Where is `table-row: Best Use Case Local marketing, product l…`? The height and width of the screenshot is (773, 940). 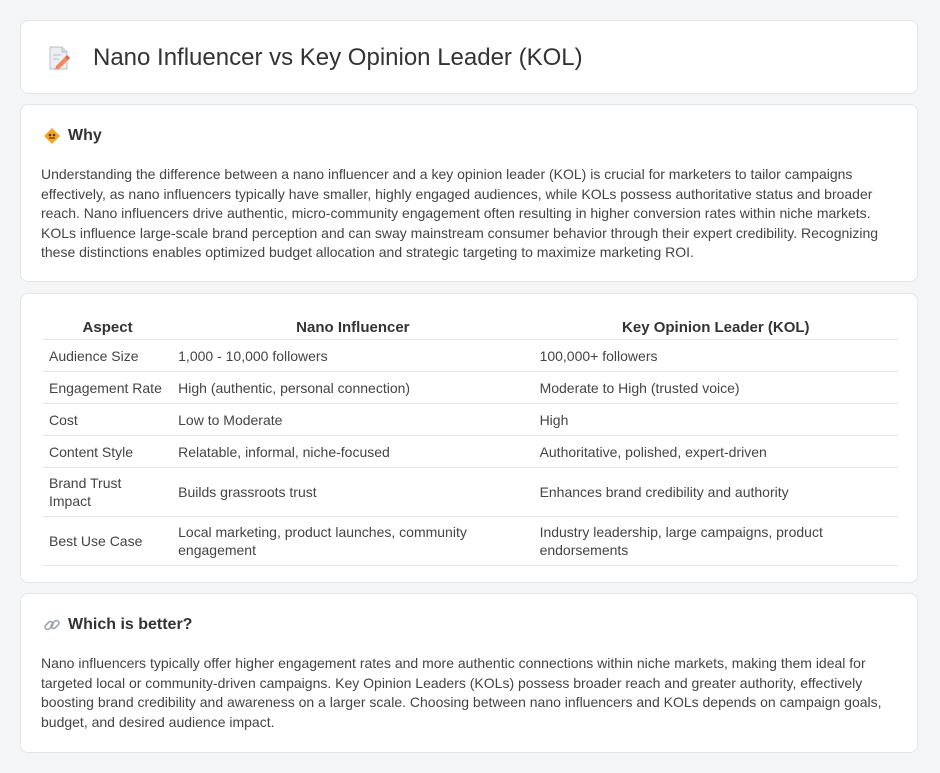 table-row: Best Use Case Local marketing, product l… is located at coordinates (470, 541).